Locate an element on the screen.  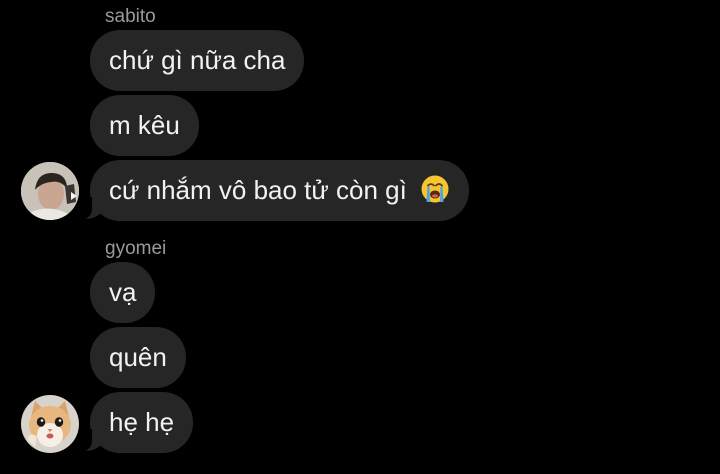
message-text: quên is located at coordinates (138, 357).